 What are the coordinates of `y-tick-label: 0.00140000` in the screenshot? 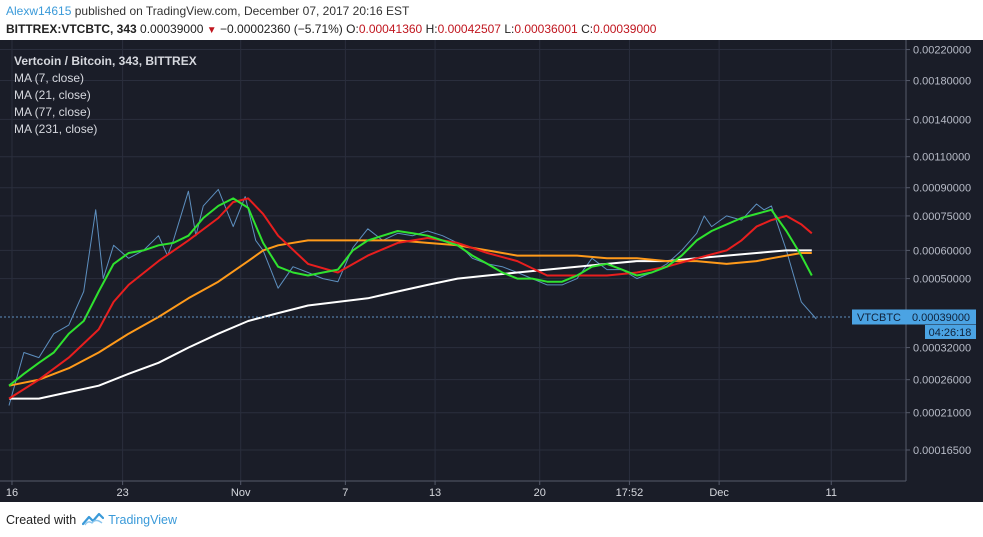 It's located at (942, 120).